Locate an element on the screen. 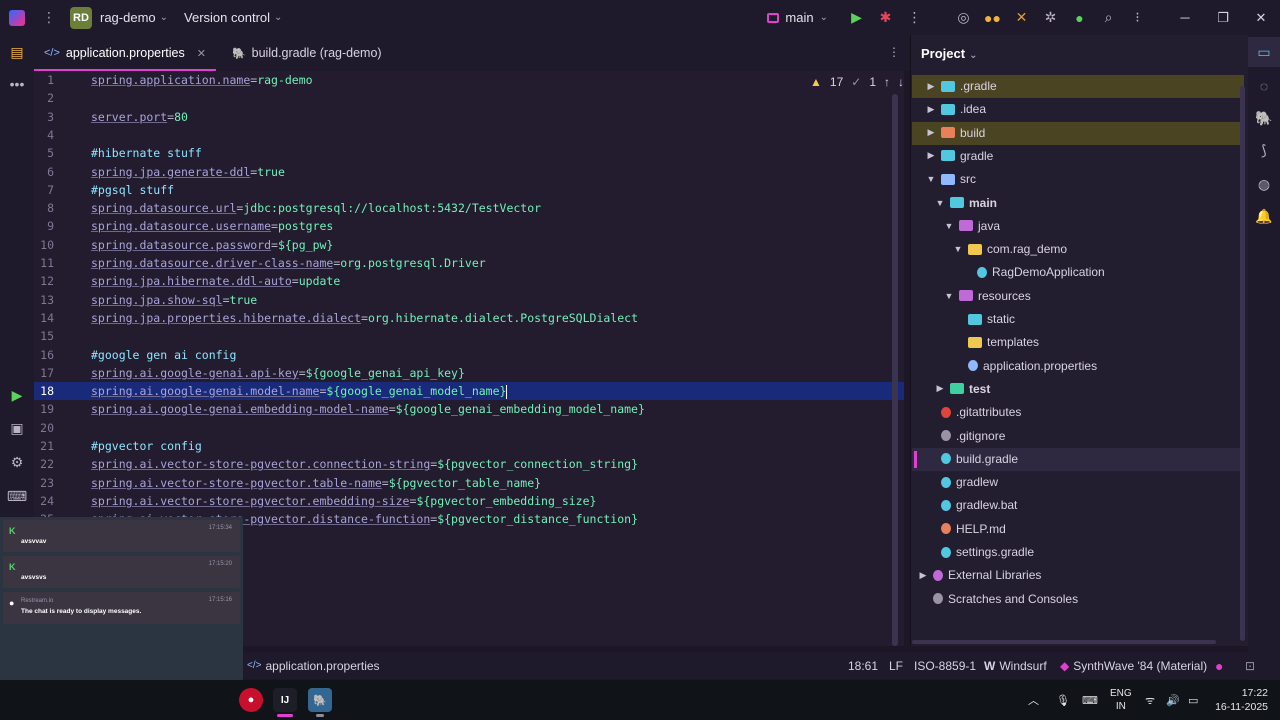 The width and height of the screenshot is (1280, 720). code-with-me-icon: ●● is located at coordinates (992, 17).